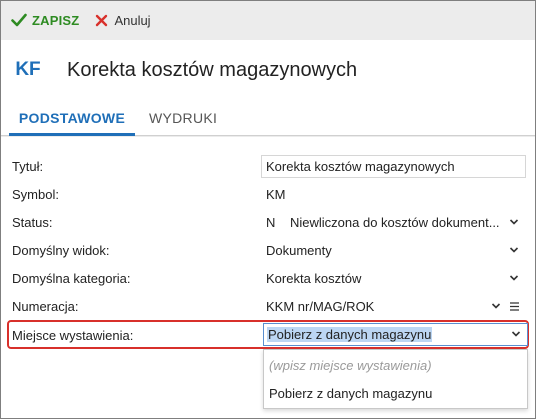  Describe the element at coordinates (393, 278) in the screenshot. I see `default-category-select: Korekta kosztów` at that location.